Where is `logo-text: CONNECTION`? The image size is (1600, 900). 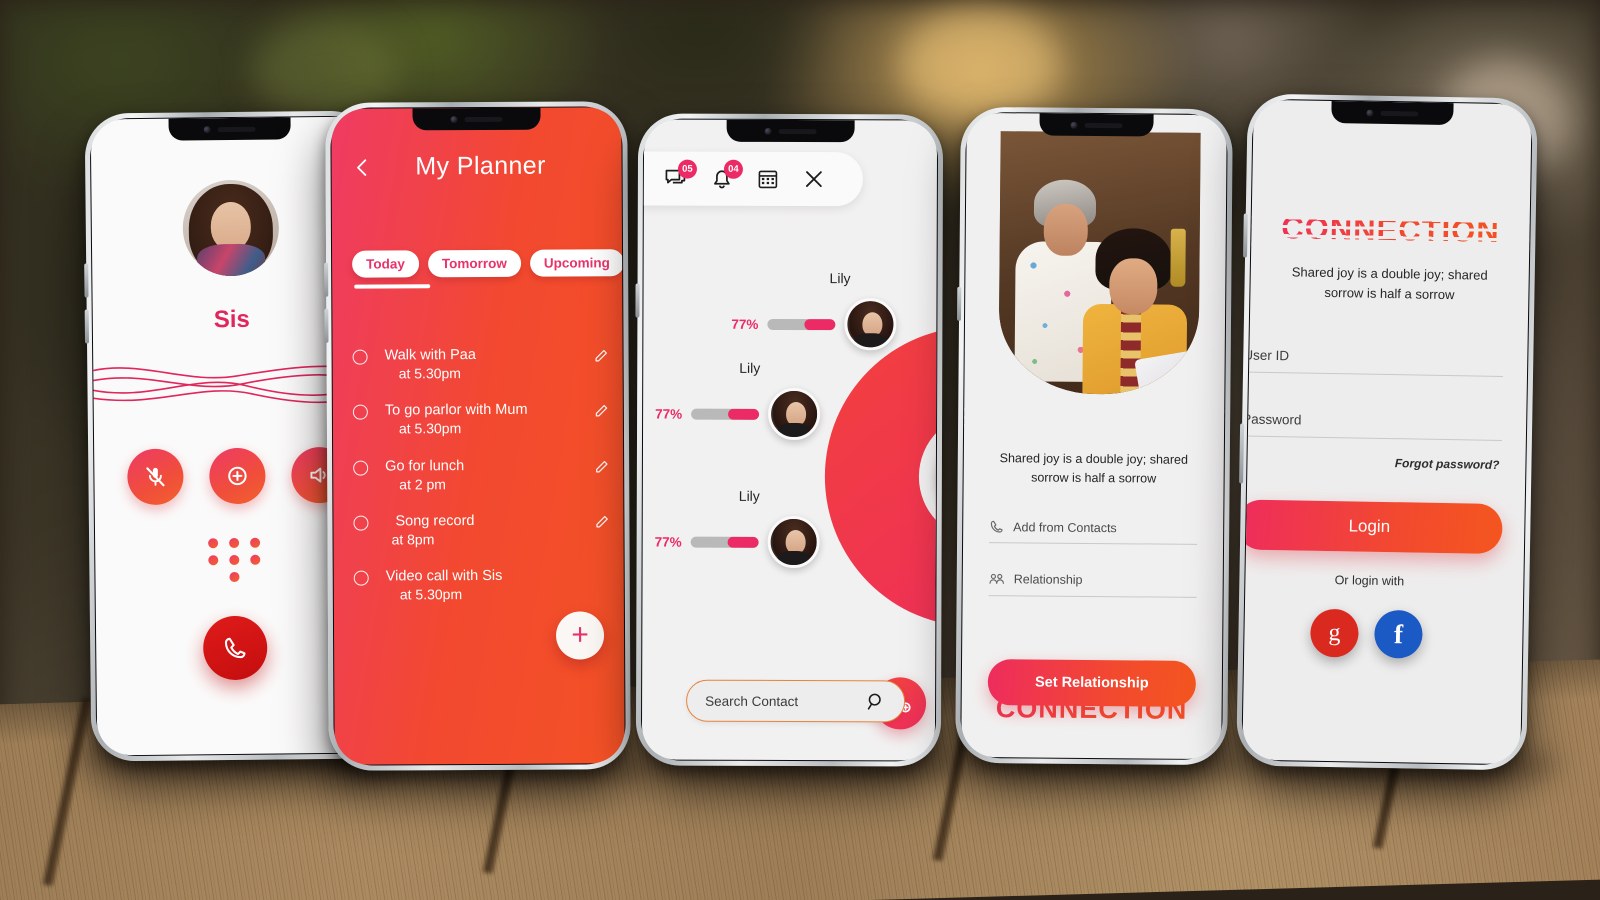
logo-text: CONNECTION is located at coordinates (1390, 230).